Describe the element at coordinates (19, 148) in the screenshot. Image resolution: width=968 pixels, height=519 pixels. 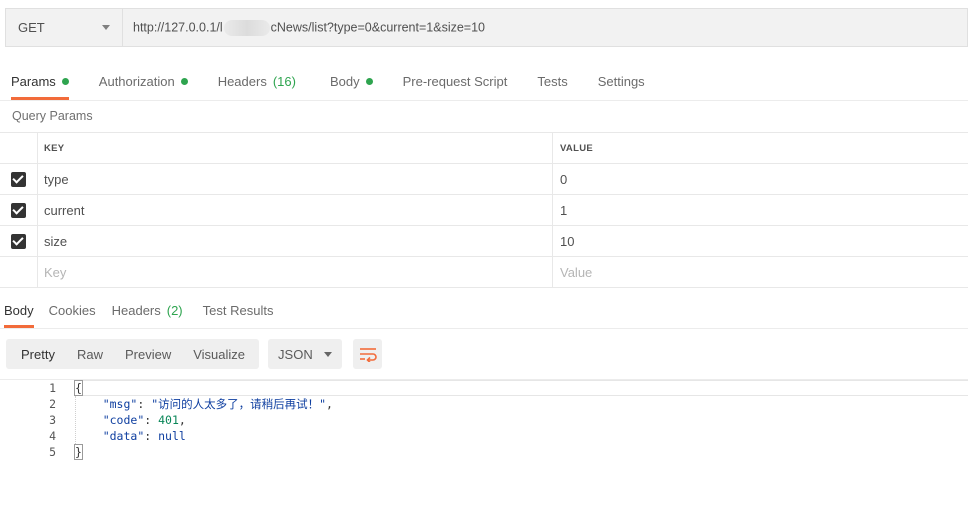
I see `check-column-header` at that location.